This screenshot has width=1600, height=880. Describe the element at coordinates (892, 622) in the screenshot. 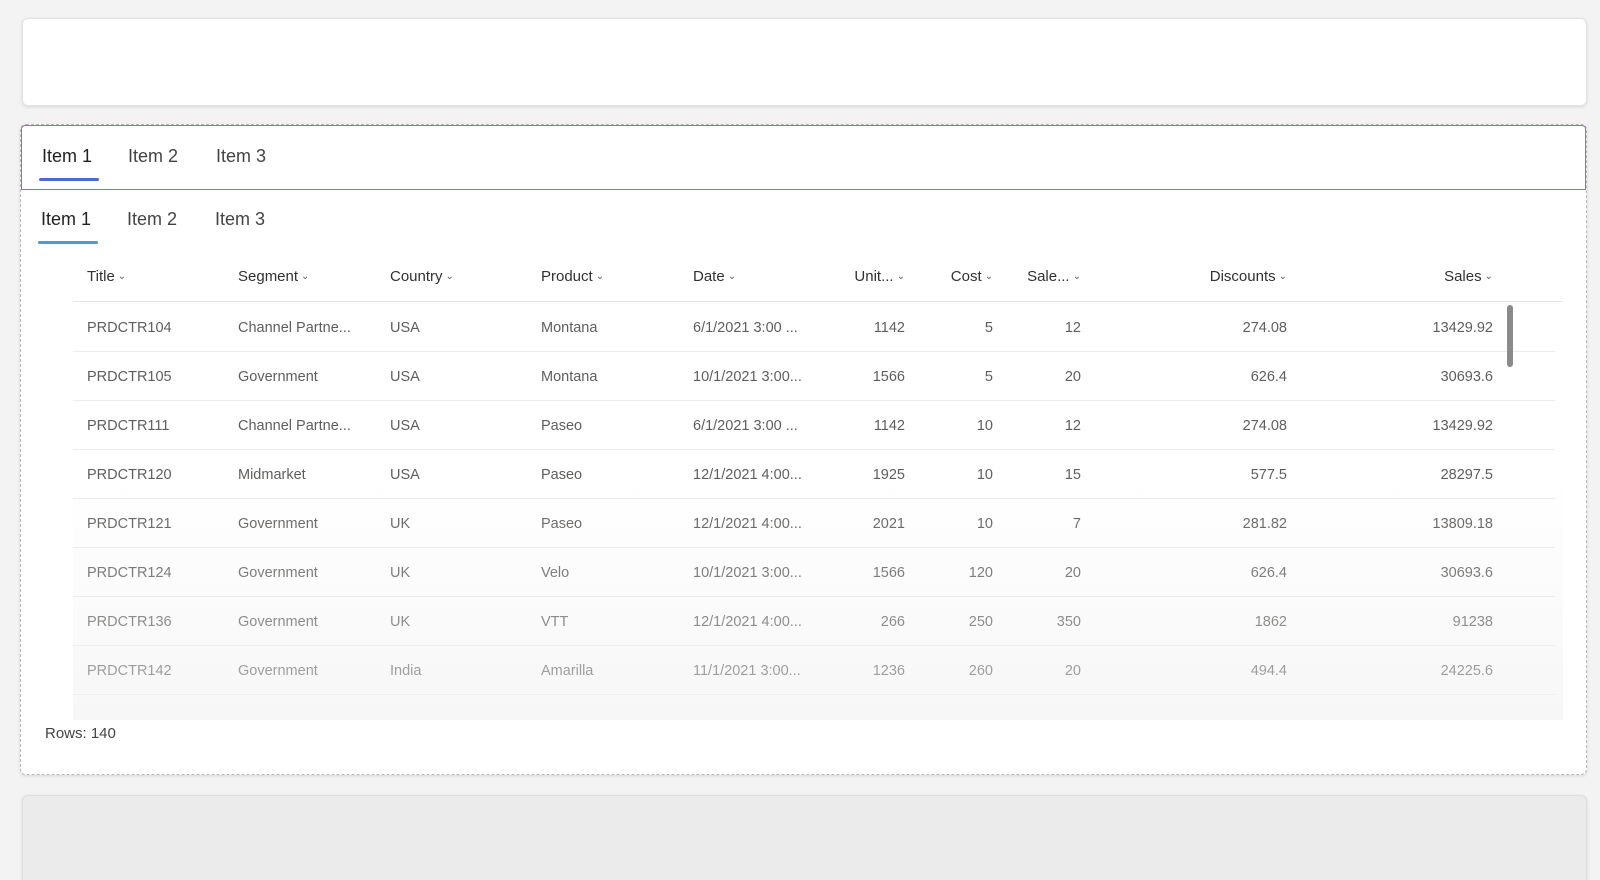

I see `table-cell: 266` at that location.